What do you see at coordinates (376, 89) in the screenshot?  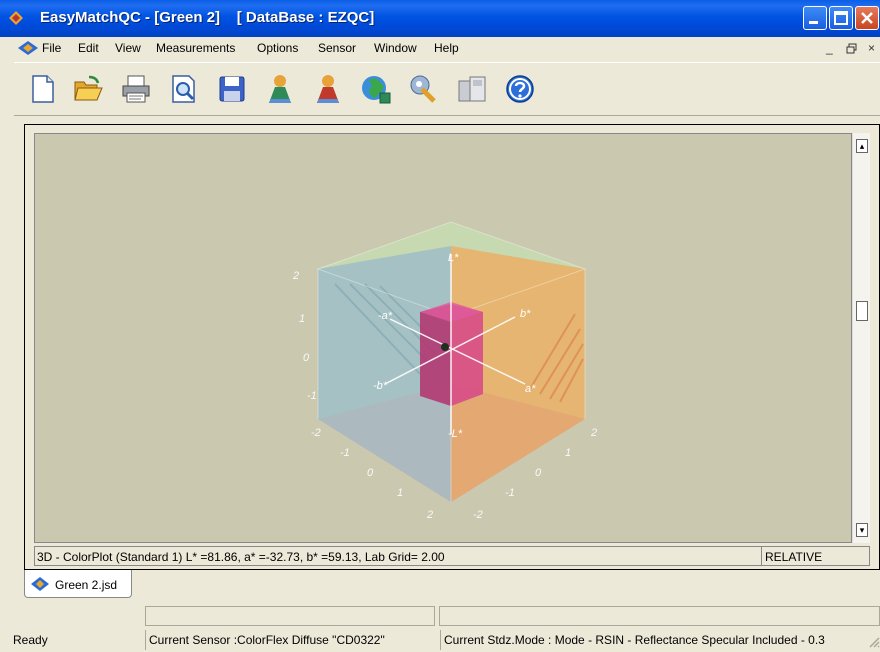 I see `globe-world-icon` at bounding box center [376, 89].